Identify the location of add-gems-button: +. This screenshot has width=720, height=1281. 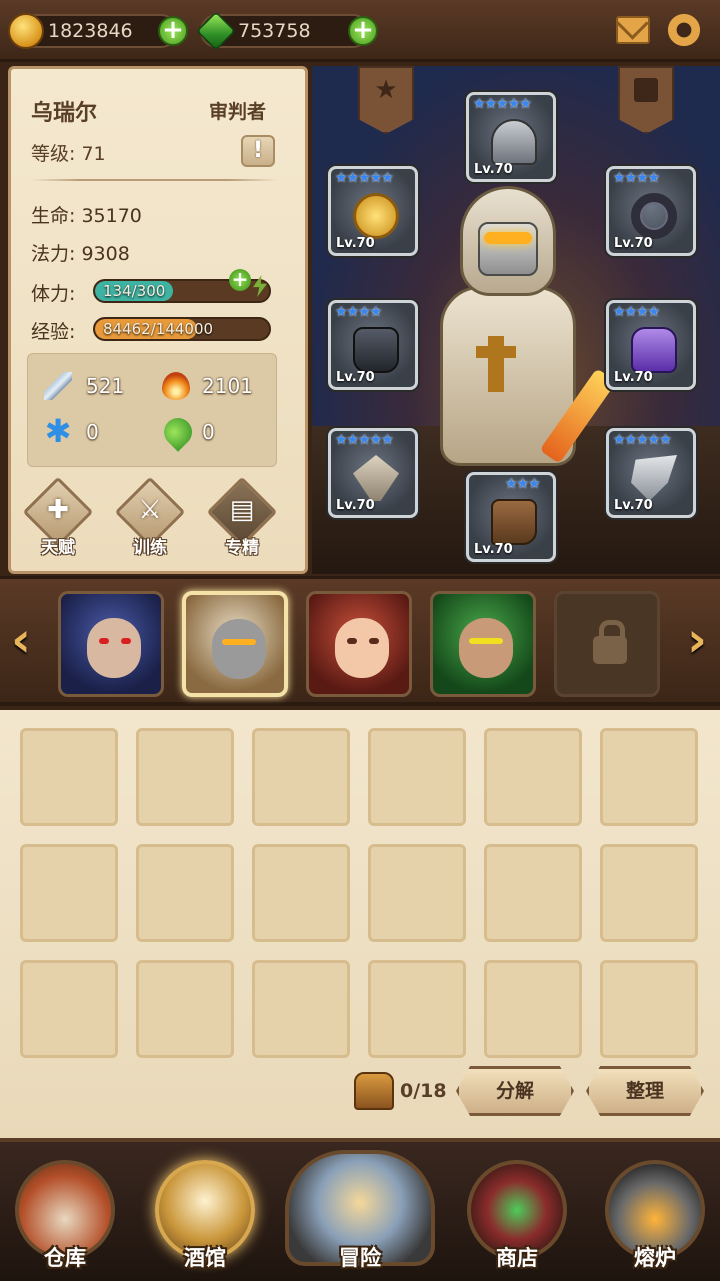
(363, 31).